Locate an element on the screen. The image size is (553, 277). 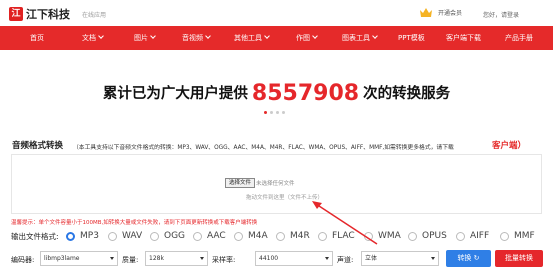
banner-suffix: 次的转换服务 is located at coordinates (407, 94).